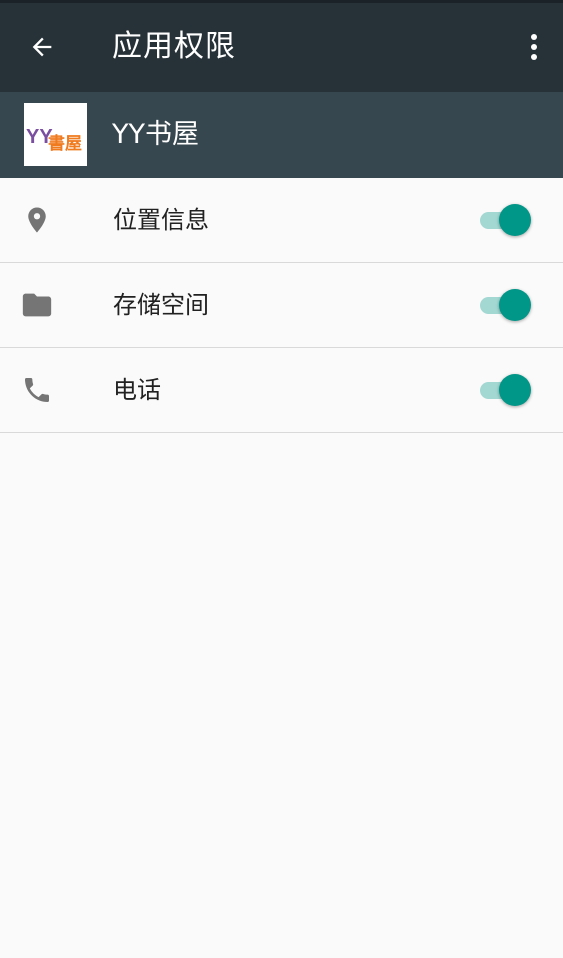 This screenshot has width=563, height=958. What do you see at coordinates (161, 305) in the screenshot?
I see `permission-label: 存储空间` at bounding box center [161, 305].